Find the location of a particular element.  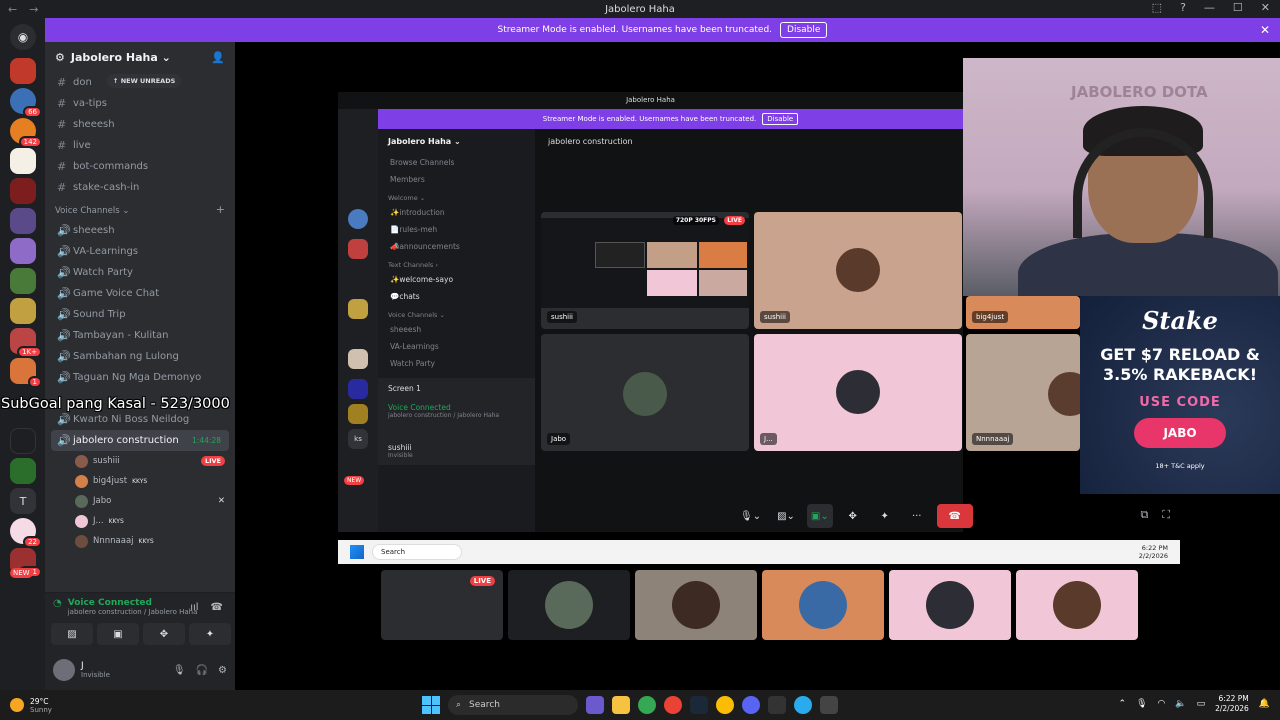

screen-share-button: ▣ is located at coordinates (118, 634).